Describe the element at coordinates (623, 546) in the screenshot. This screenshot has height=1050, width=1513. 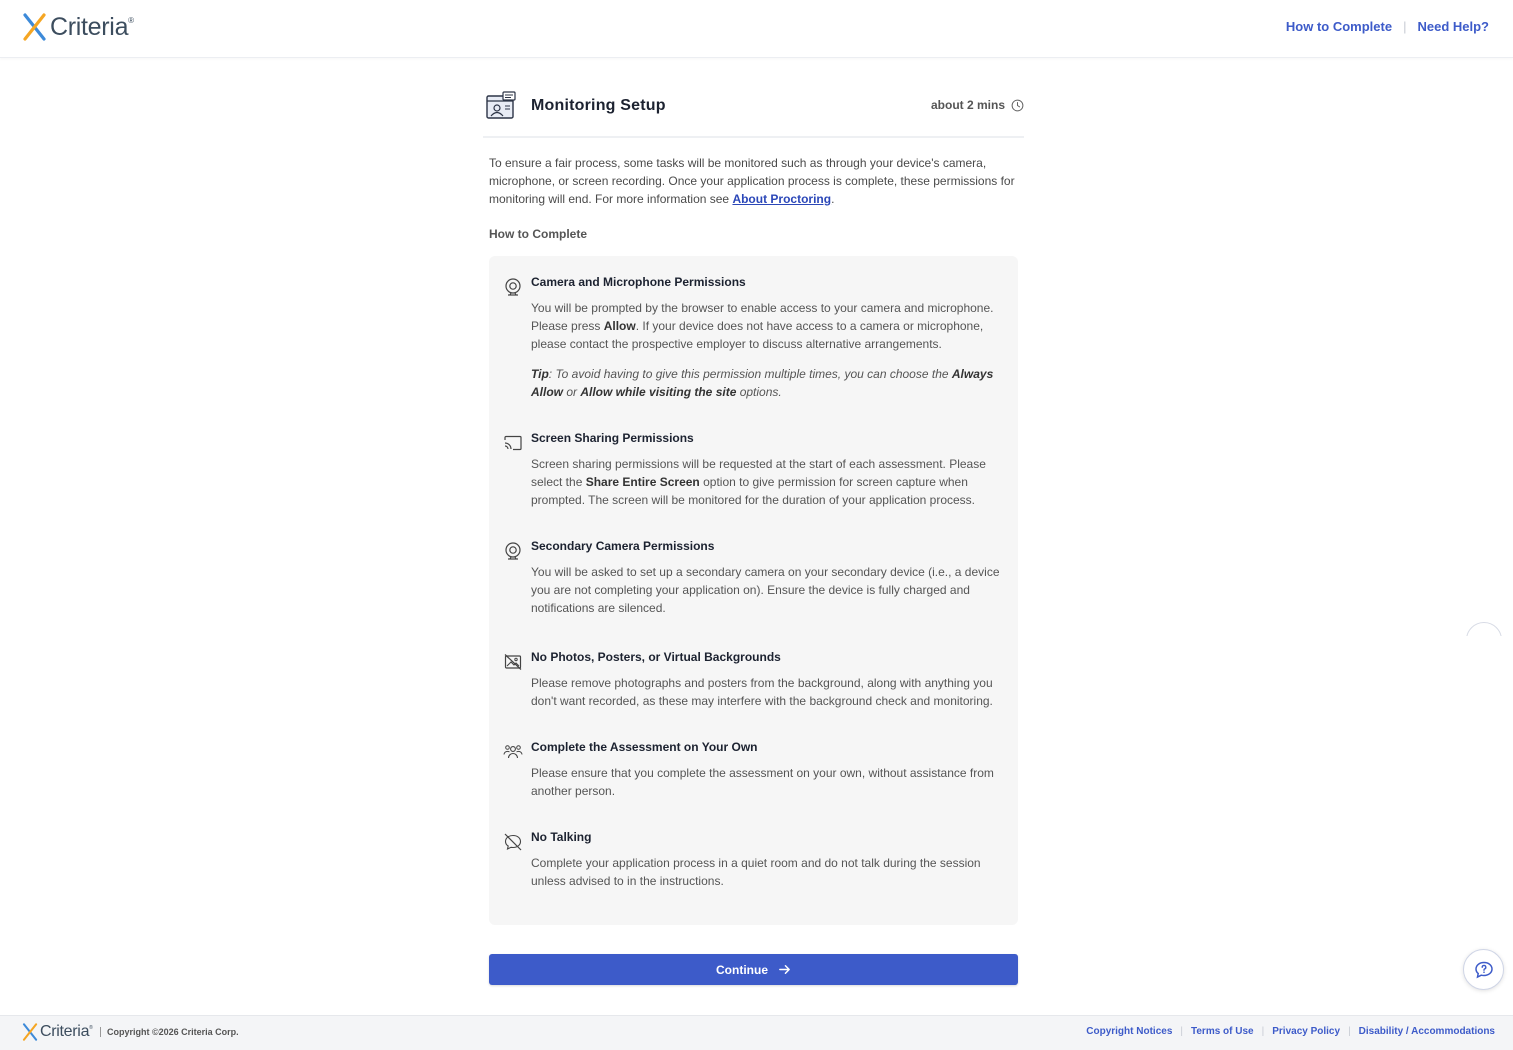
I see `instruction-title: Secondary Camera Permissions` at that location.